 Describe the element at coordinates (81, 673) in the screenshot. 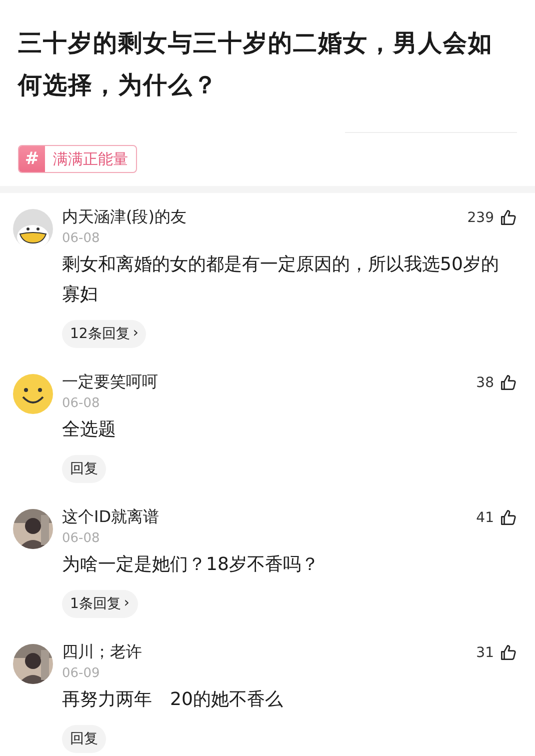

I see `comment-date: 06-09` at that location.